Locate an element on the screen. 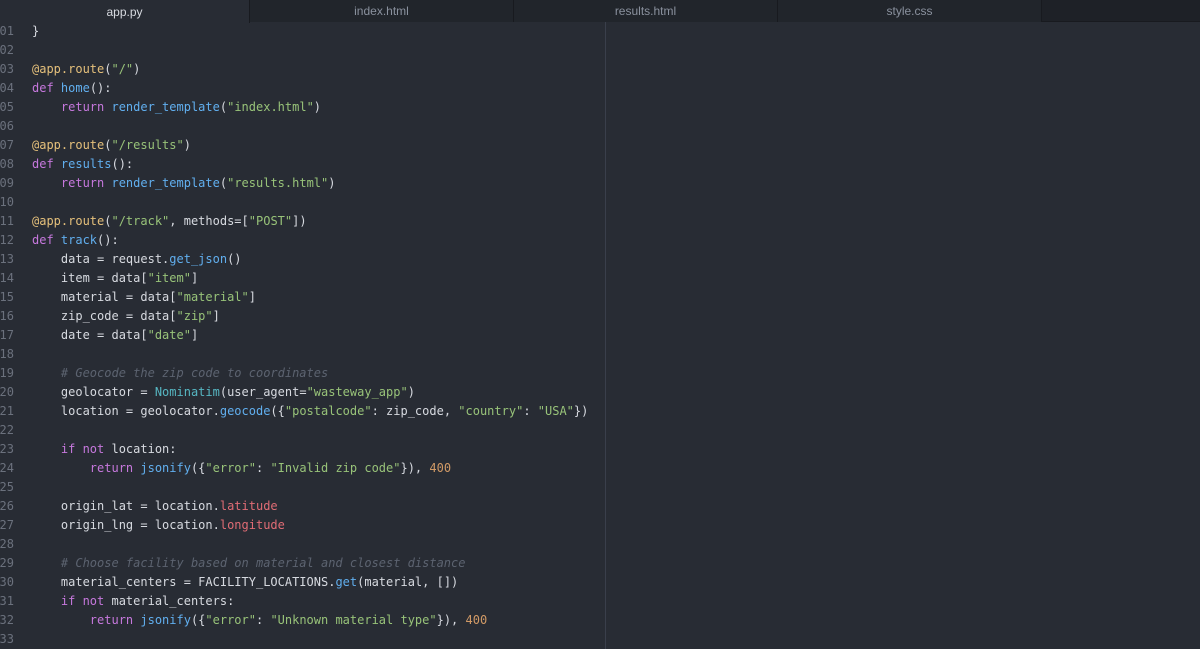 The height and width of the screenshot is (649, 1200). tab-results-html: results.html is located at coordinates (646, 11).